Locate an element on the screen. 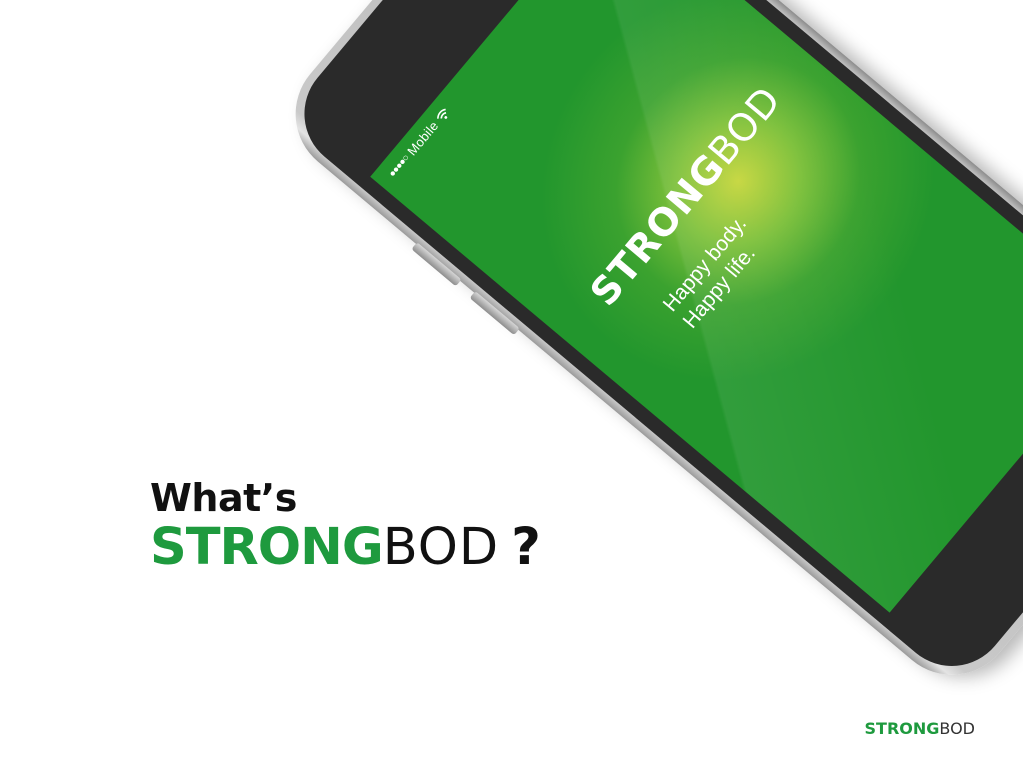 This screenshot has height=766, width=1023. footer-logo: STRONGBOD is located at coordinates (920, 728).